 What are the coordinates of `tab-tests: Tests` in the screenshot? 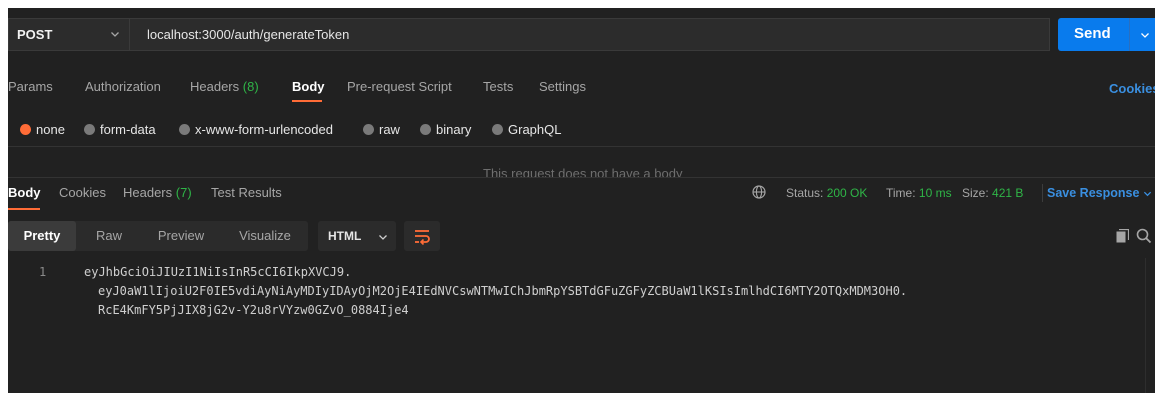 It's located at (498, 86).